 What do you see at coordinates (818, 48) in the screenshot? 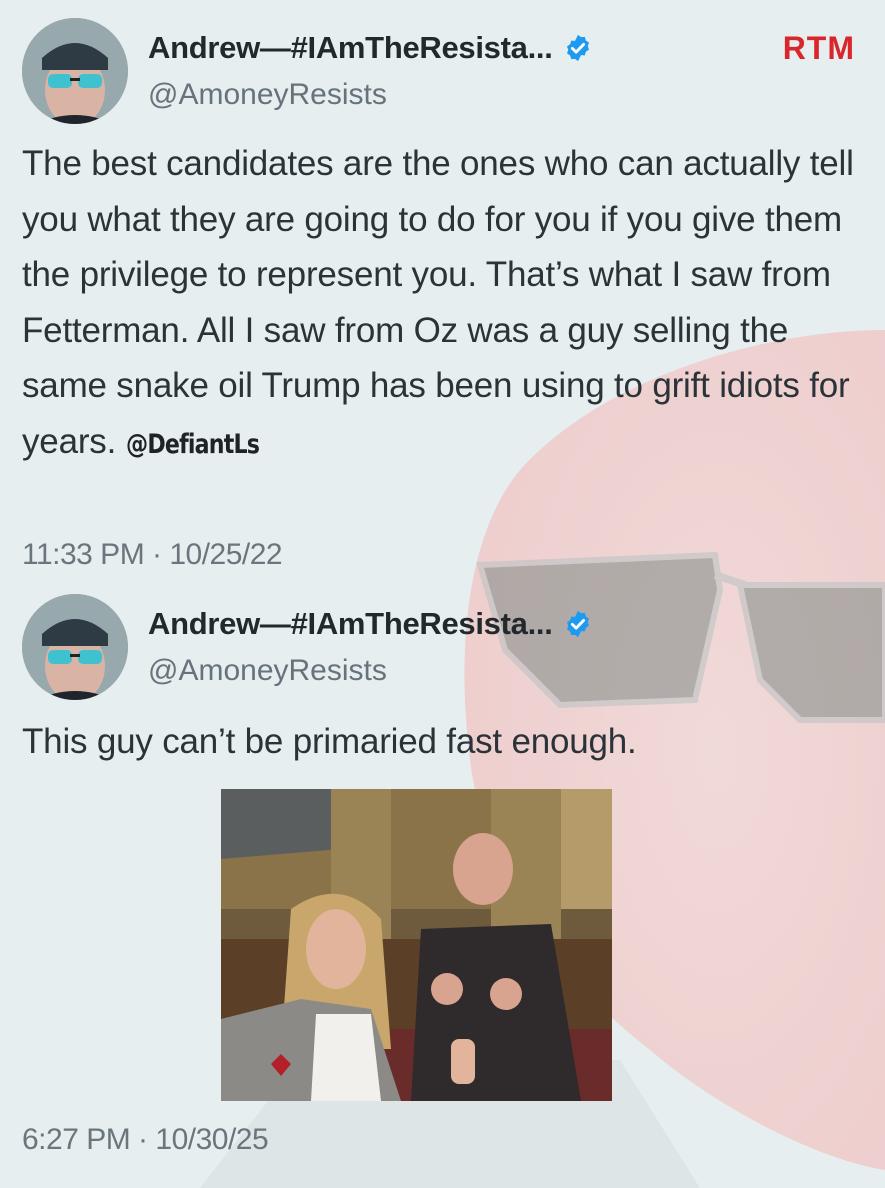
I see `rtm-logo: RTM` at bounding box center [818, 48].